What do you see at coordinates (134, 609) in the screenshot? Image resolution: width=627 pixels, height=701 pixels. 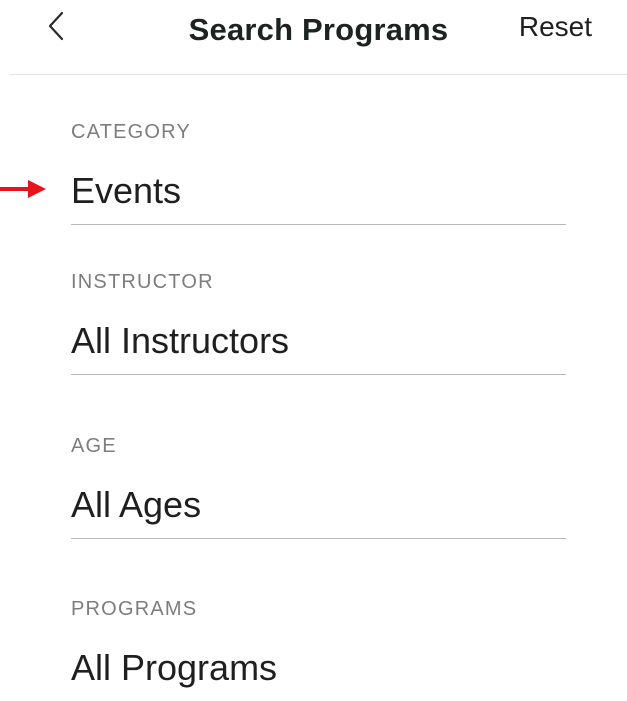 I see `programs-label: PROGRAMS` at bounding box center [134, 609].